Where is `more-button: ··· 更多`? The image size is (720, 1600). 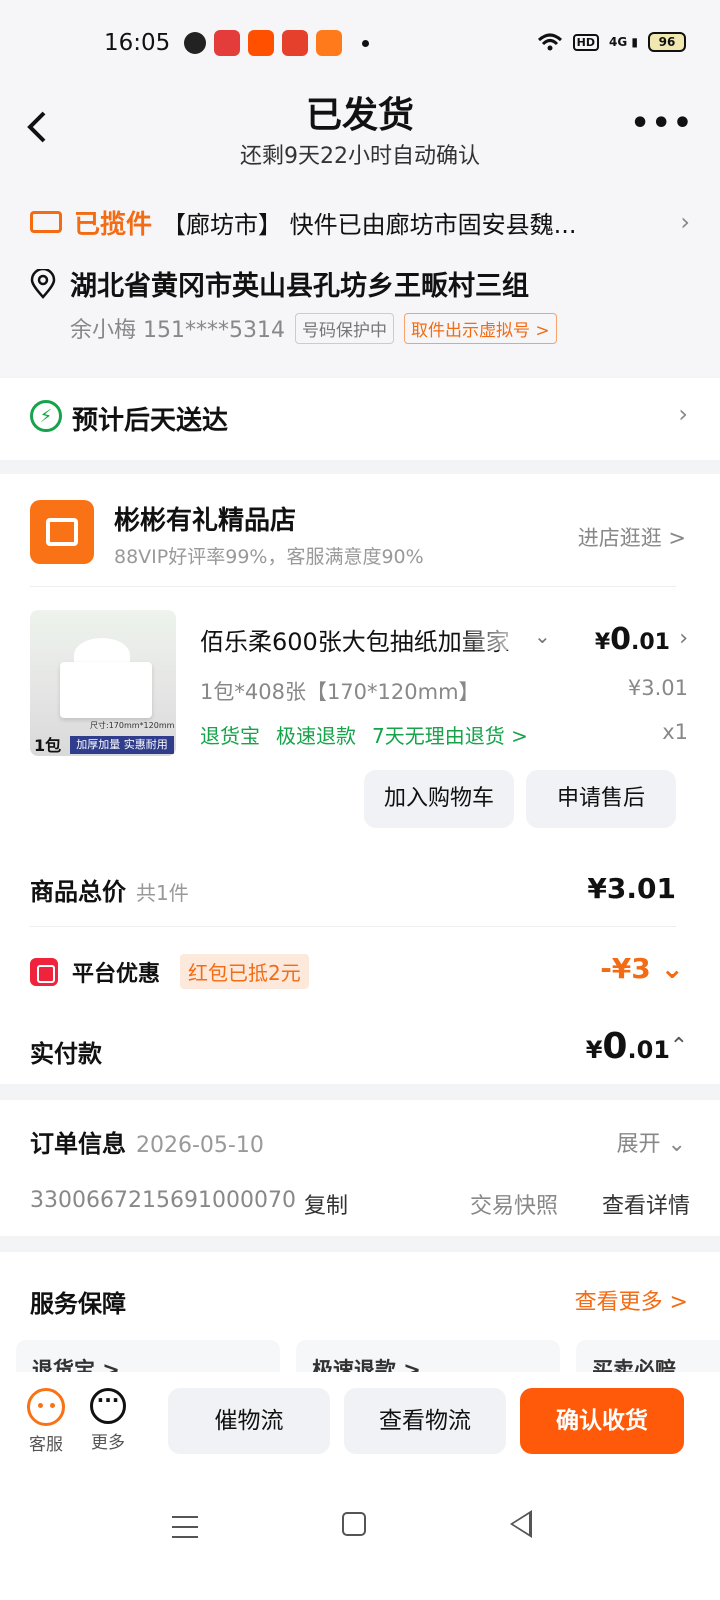 more-button: ··· 更多 is located at coordinates (108, 1420).